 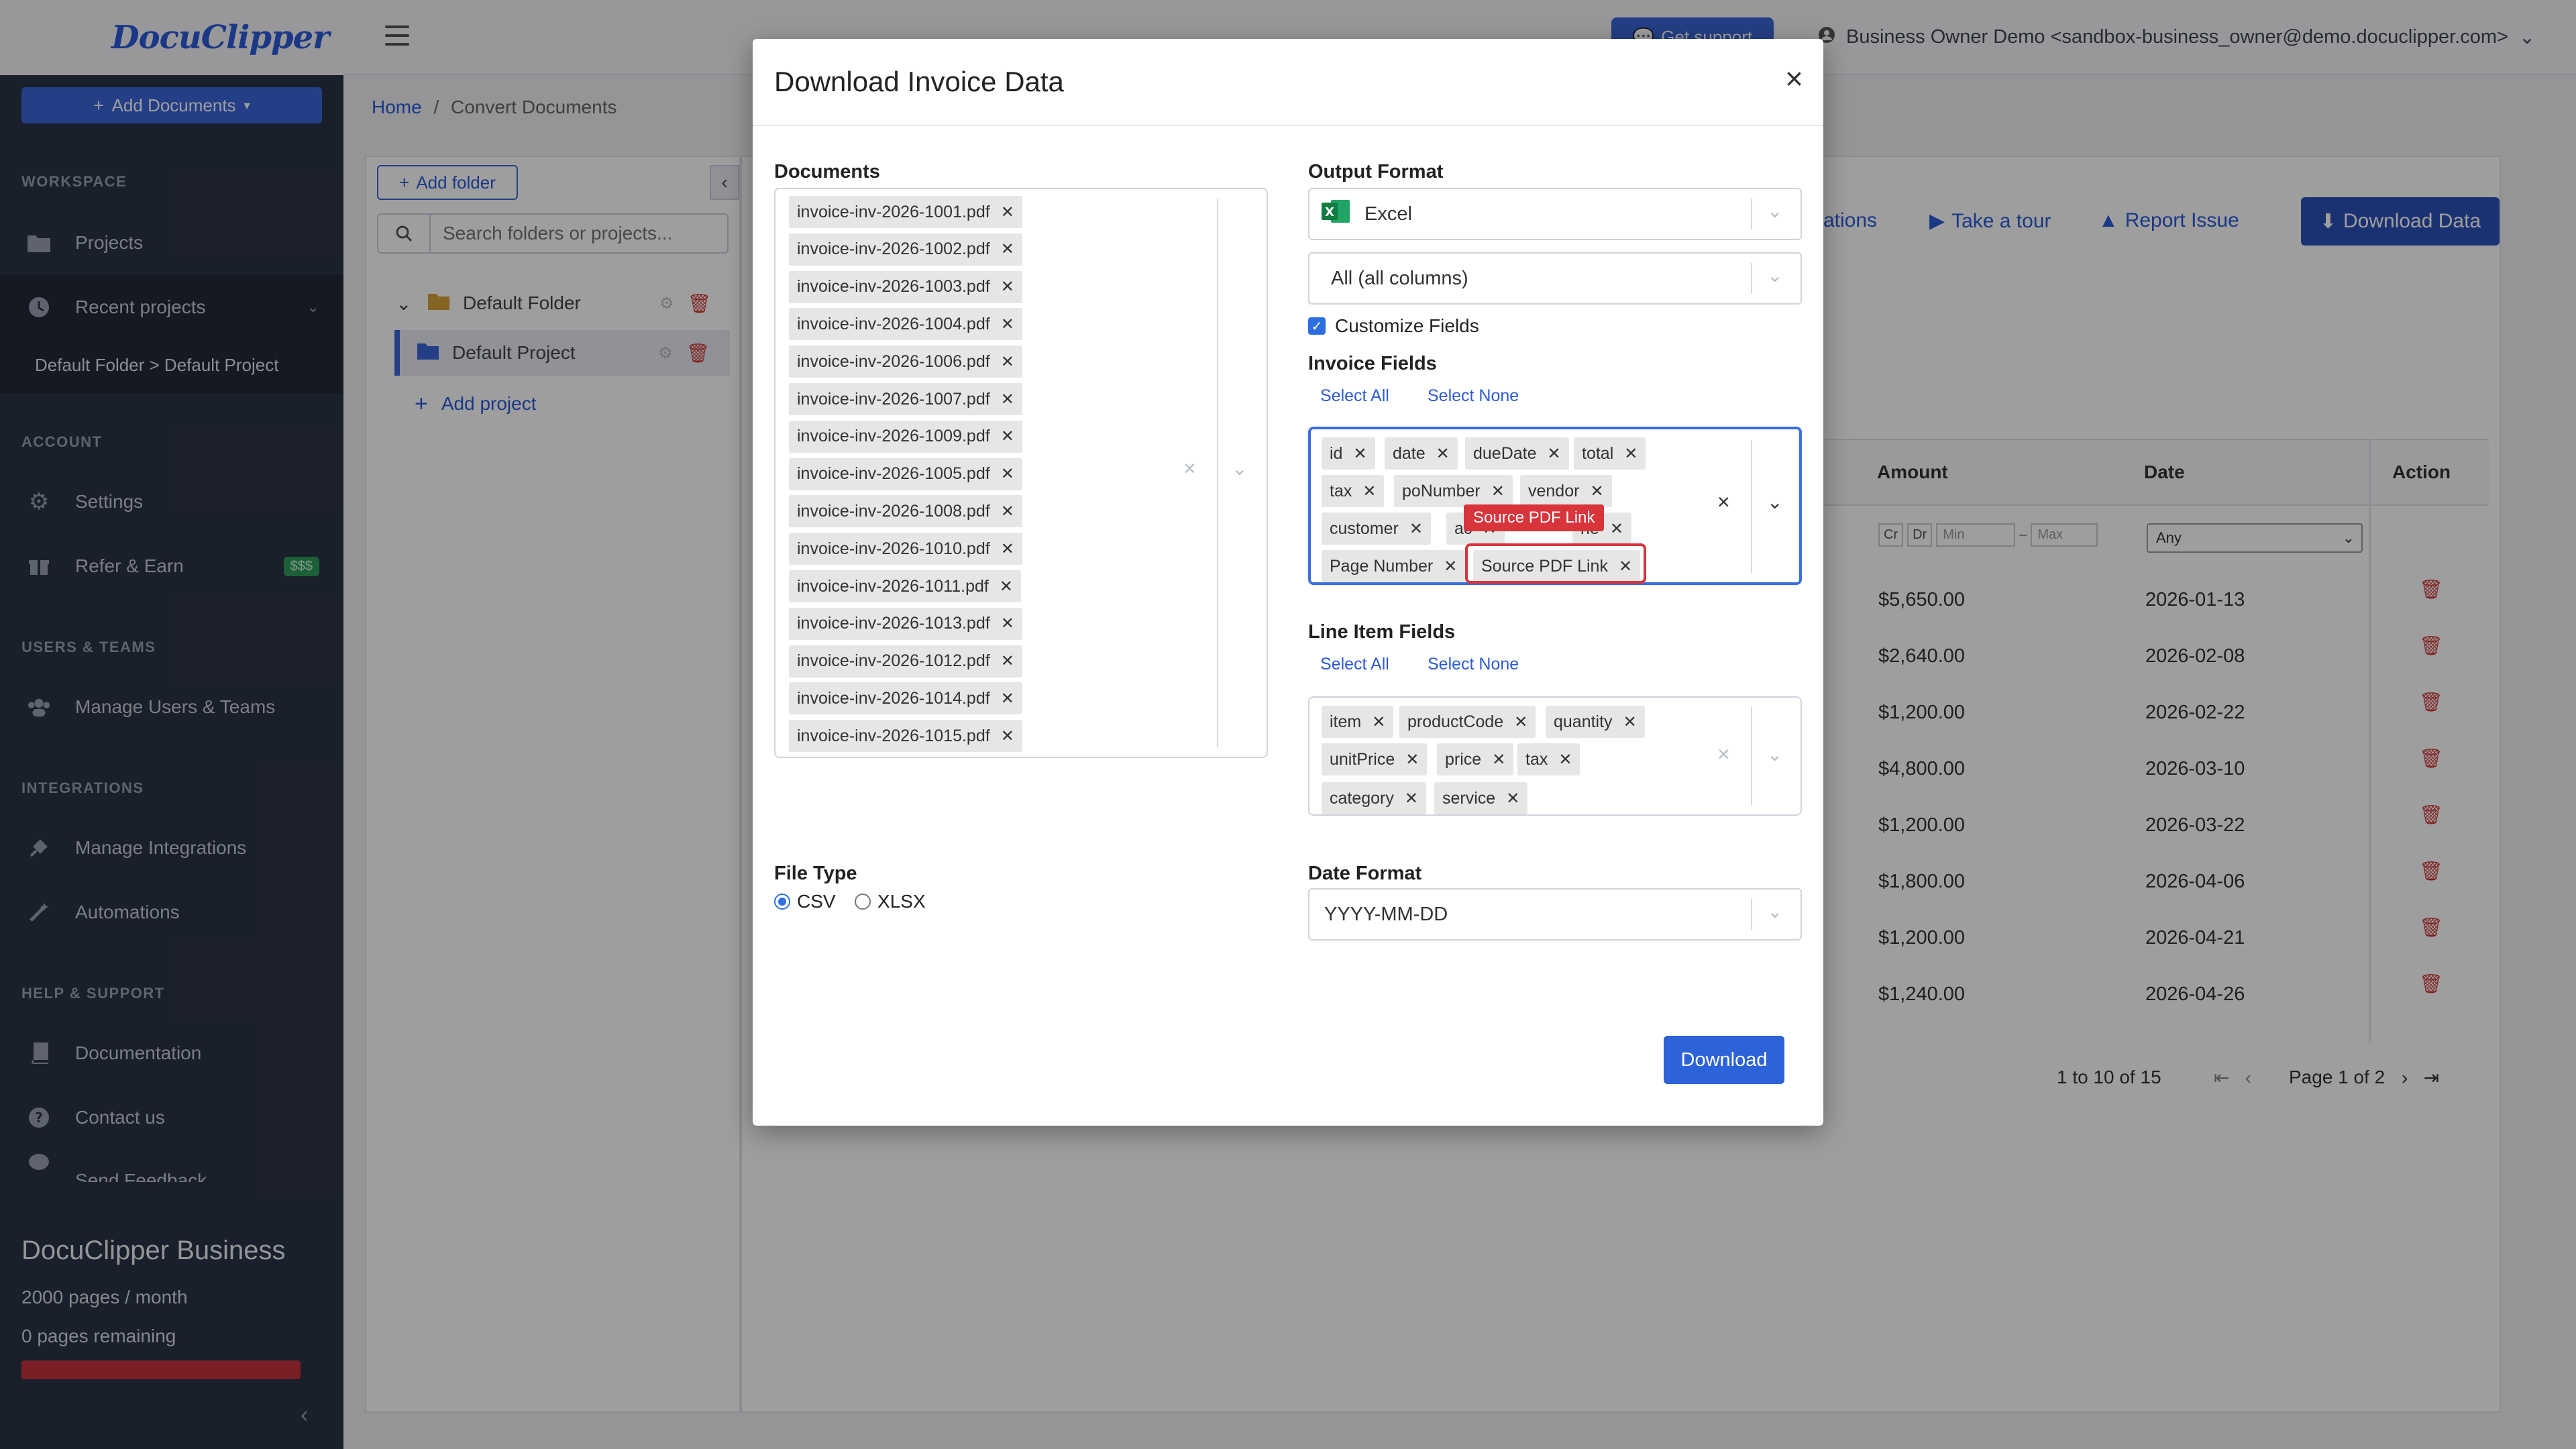 I want to click on document-chip: invoice-inv-2026-1006.pdf ✕, so click(x=905, y=361).